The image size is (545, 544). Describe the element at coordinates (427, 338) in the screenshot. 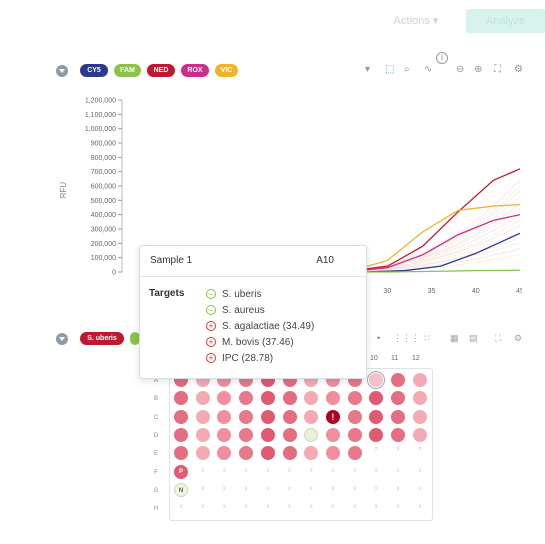

I see `grid-sparse-icon: ∷` at that location.